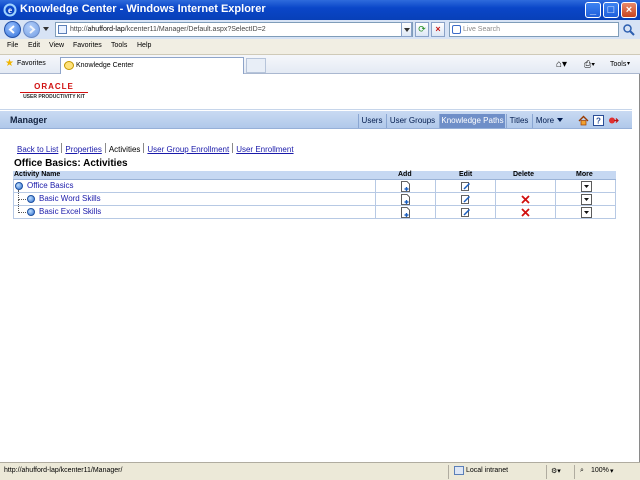 Image resolution: width=640 pixels, height=480 pixels. I want to click on col-delete: Delete, so click(524, 174).